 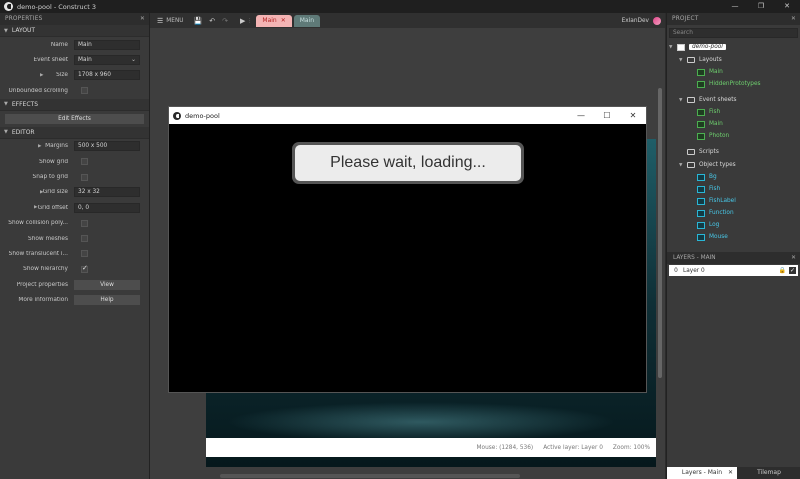 I want to click on prop-label: Name, so click(x=59, y=44).